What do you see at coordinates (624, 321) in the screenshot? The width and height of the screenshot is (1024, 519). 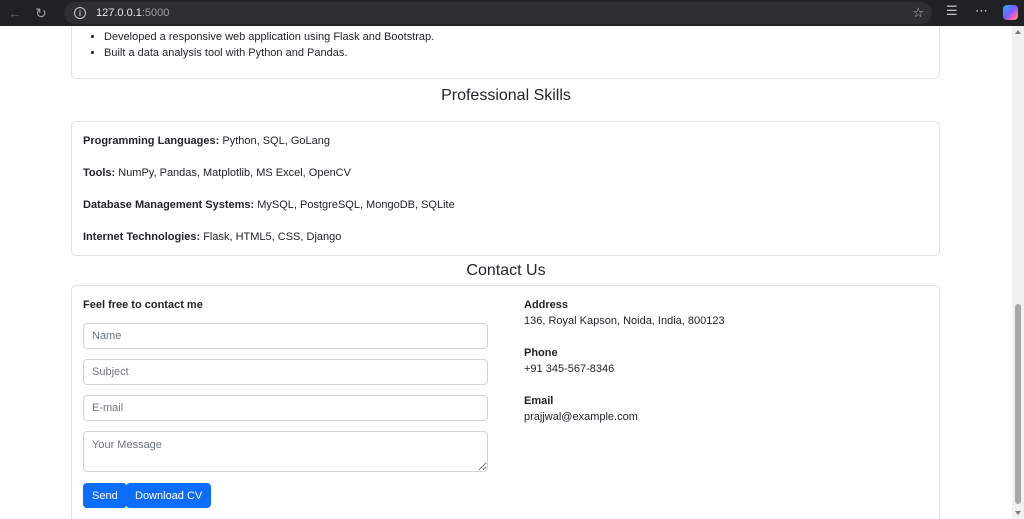 I see `address-value: 136, Royal Kapson, Noida, India, 800123` at bounding box center [624, 321].